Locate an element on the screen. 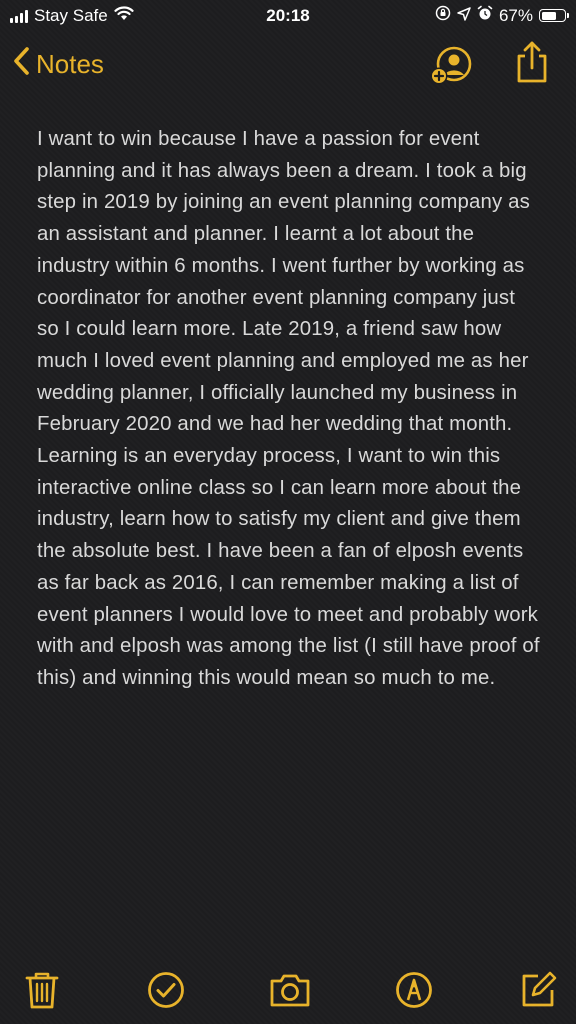 The width and height of the screenshot is (576, 1024). battery-icon is located at coordinates (554, 15).